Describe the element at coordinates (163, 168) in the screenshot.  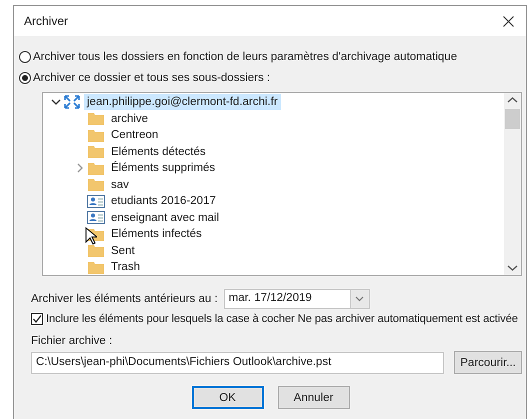
I see `tree-item: Éléments supprimés` at that location.